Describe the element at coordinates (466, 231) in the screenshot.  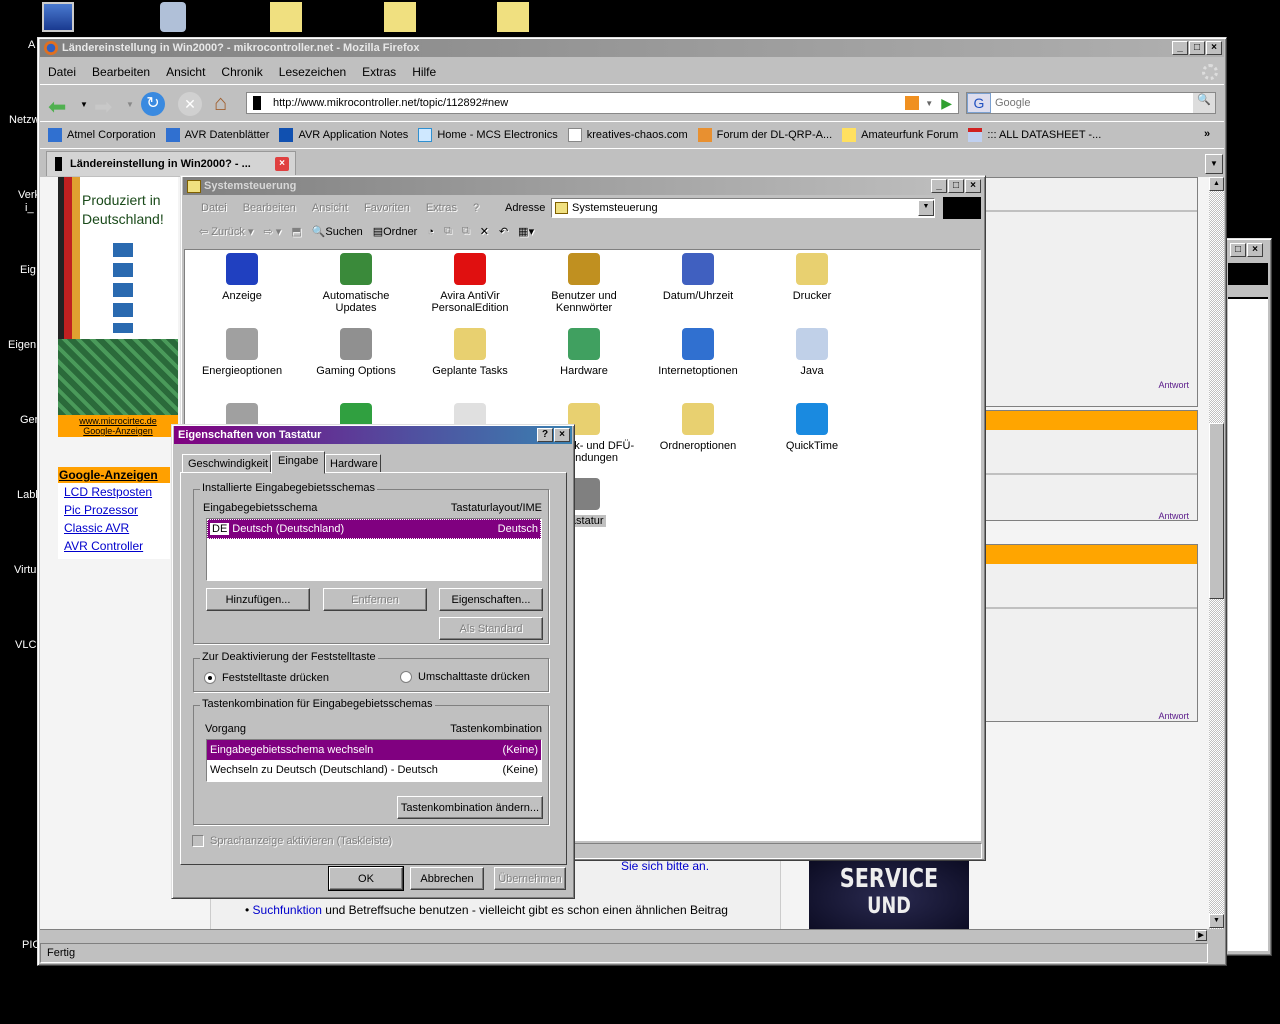
I see `copy-to-icon: ⧉` at that location.